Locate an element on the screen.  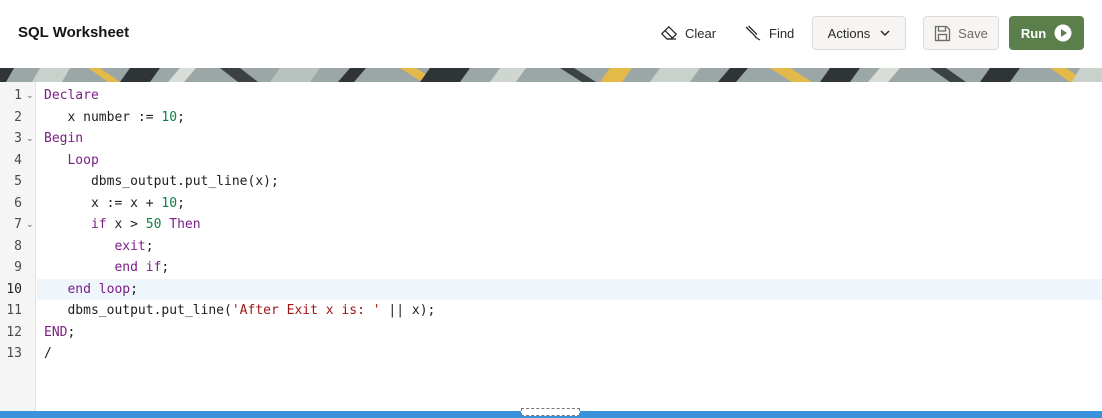
code-token: x > is located at coordinates (126, 224).